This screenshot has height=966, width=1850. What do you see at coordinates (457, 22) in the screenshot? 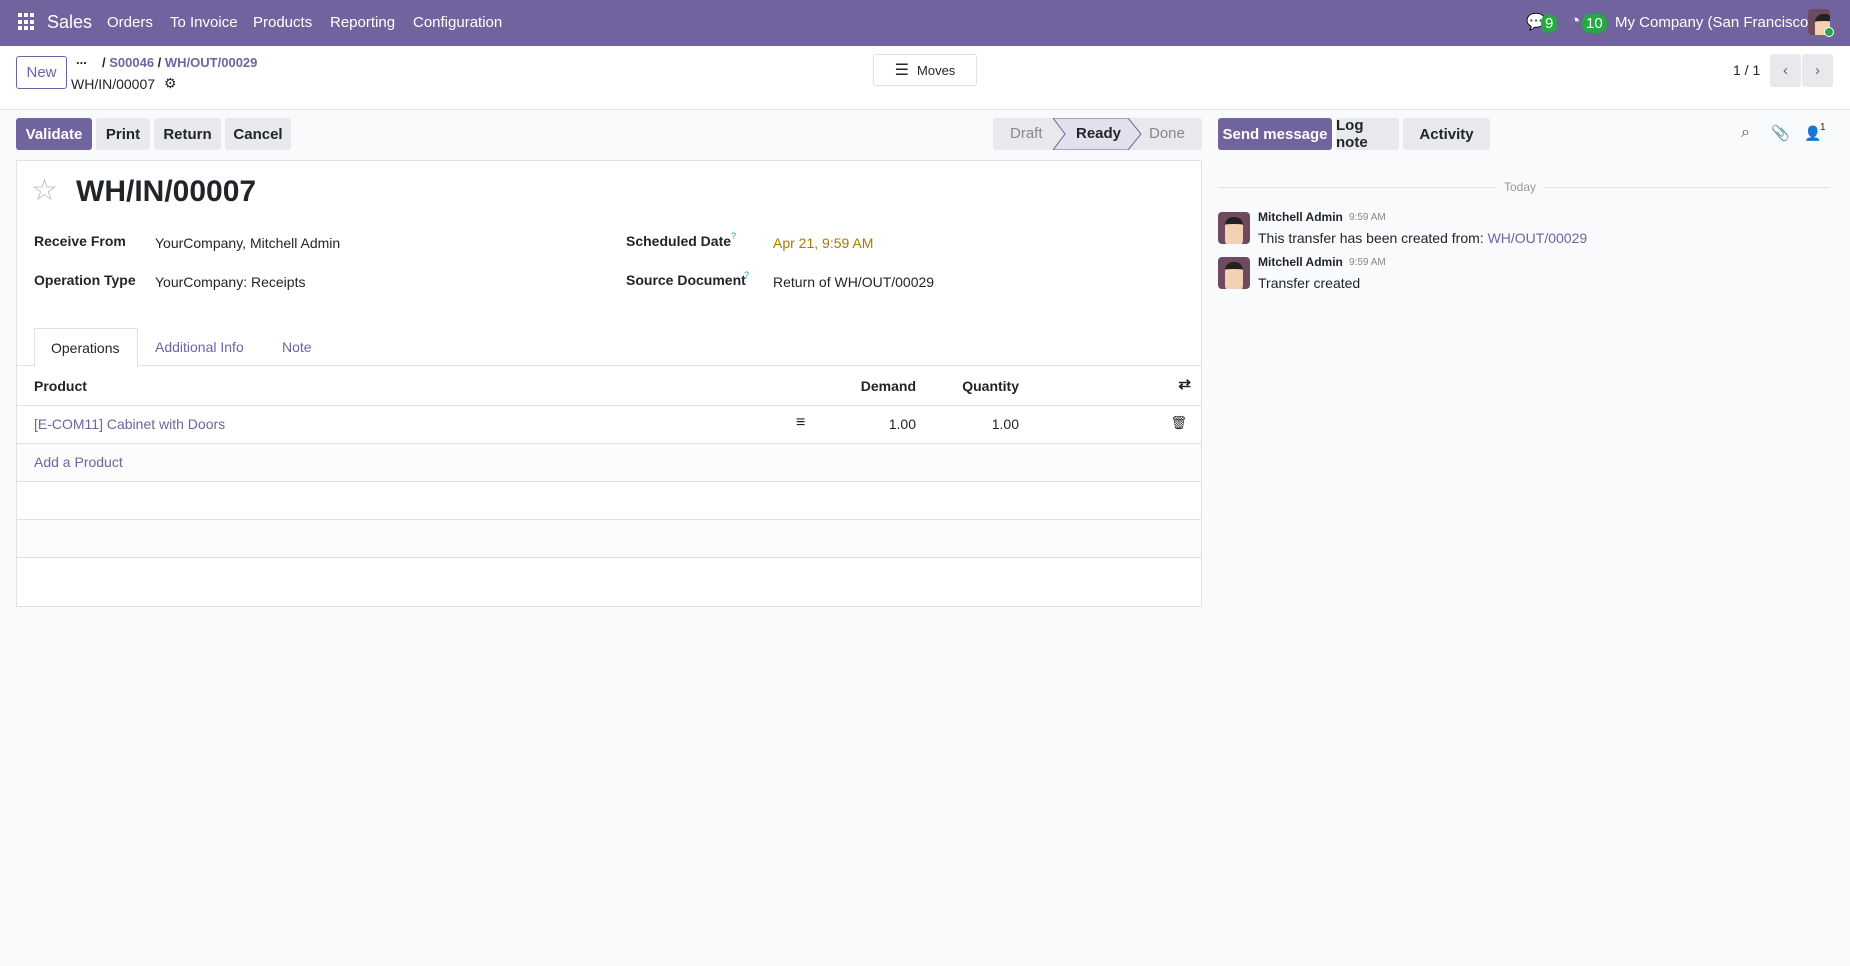
I see `menu-configuration: Configuration` at bounding box center [457, 22].